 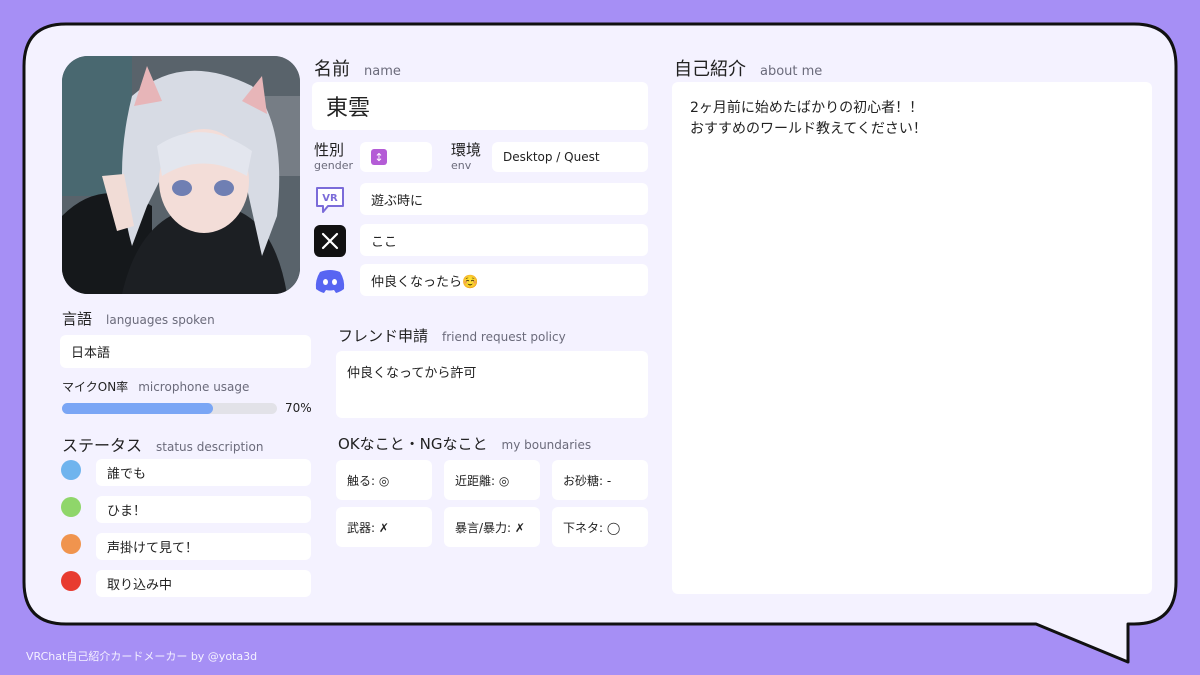 I want to click on vrchat-field: 遊ぶ時に, so click(x=504, y=199).